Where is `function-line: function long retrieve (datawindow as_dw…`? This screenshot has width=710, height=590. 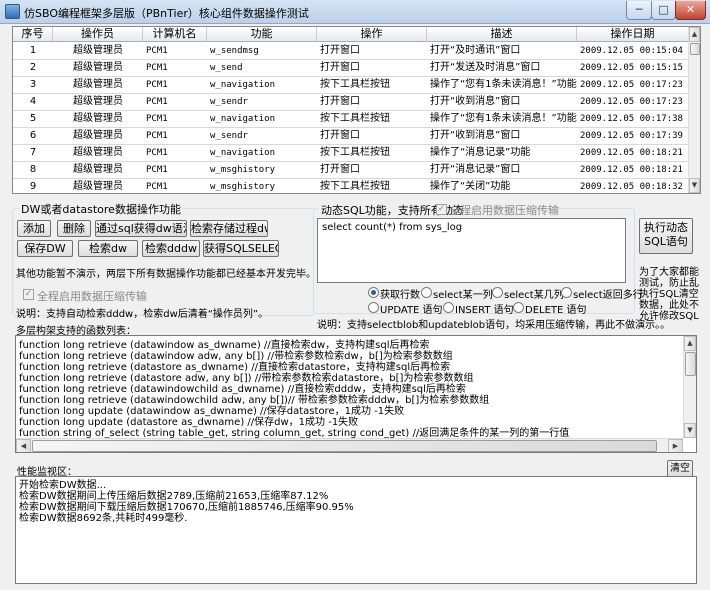 function-line: function long retrieve (datawindow as_dw… is located at coordinates (224, 345).